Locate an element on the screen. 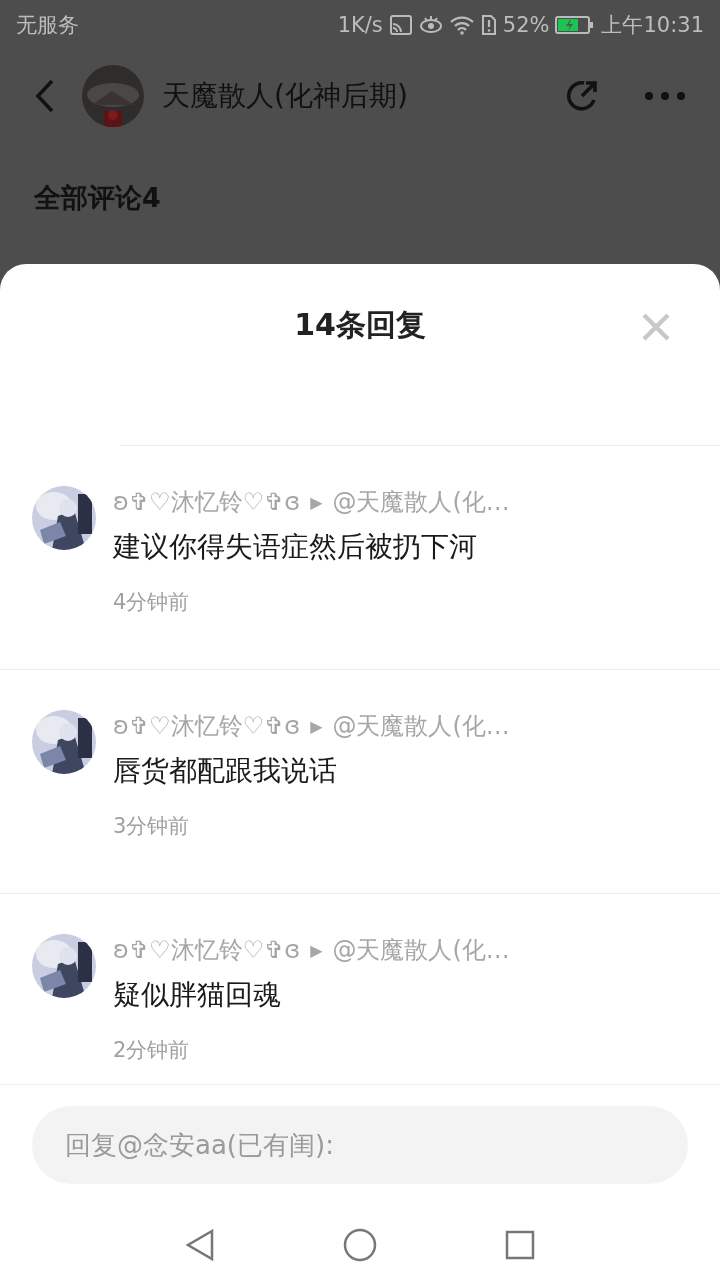 The height and width of the screenshot is (1280, 720). home-nav-icon is located at coordinates (360, 1245).